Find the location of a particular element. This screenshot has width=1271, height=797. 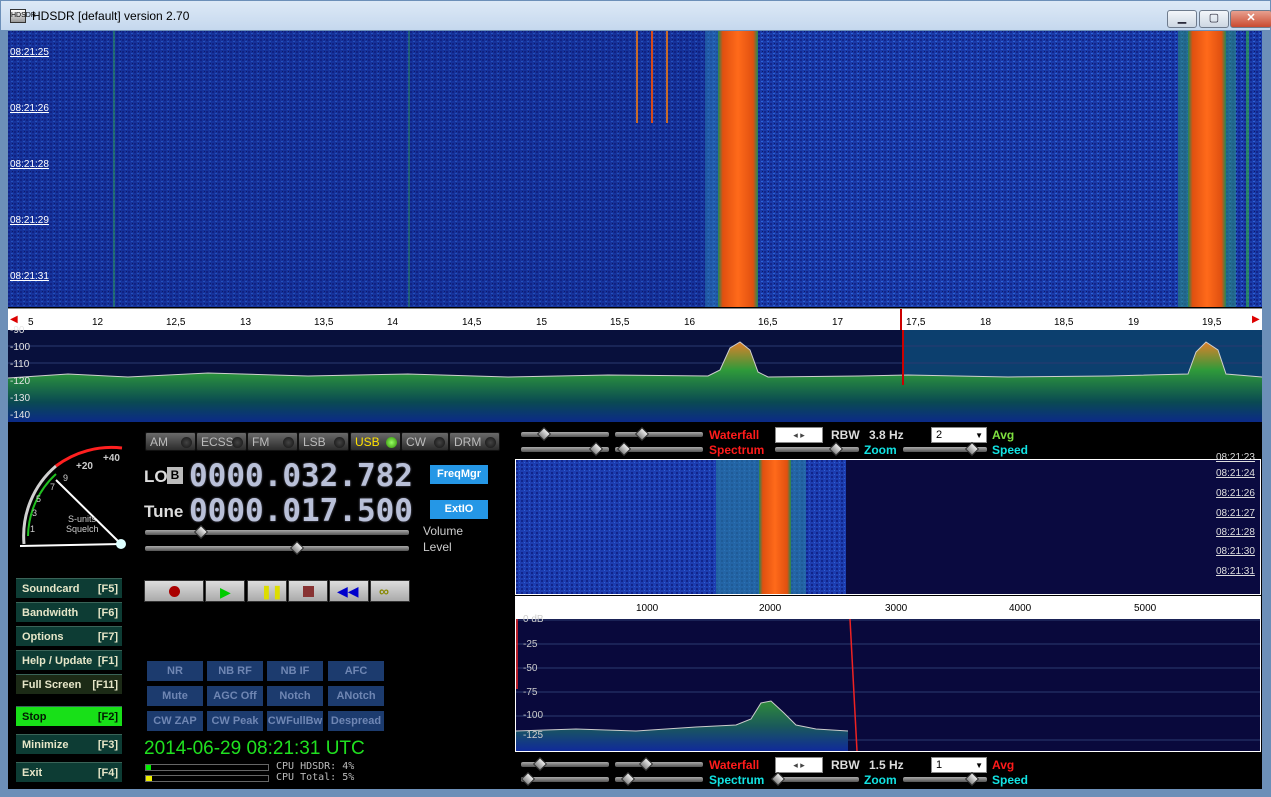

audio-db-label: -125 is located at coordinates (533, 735).